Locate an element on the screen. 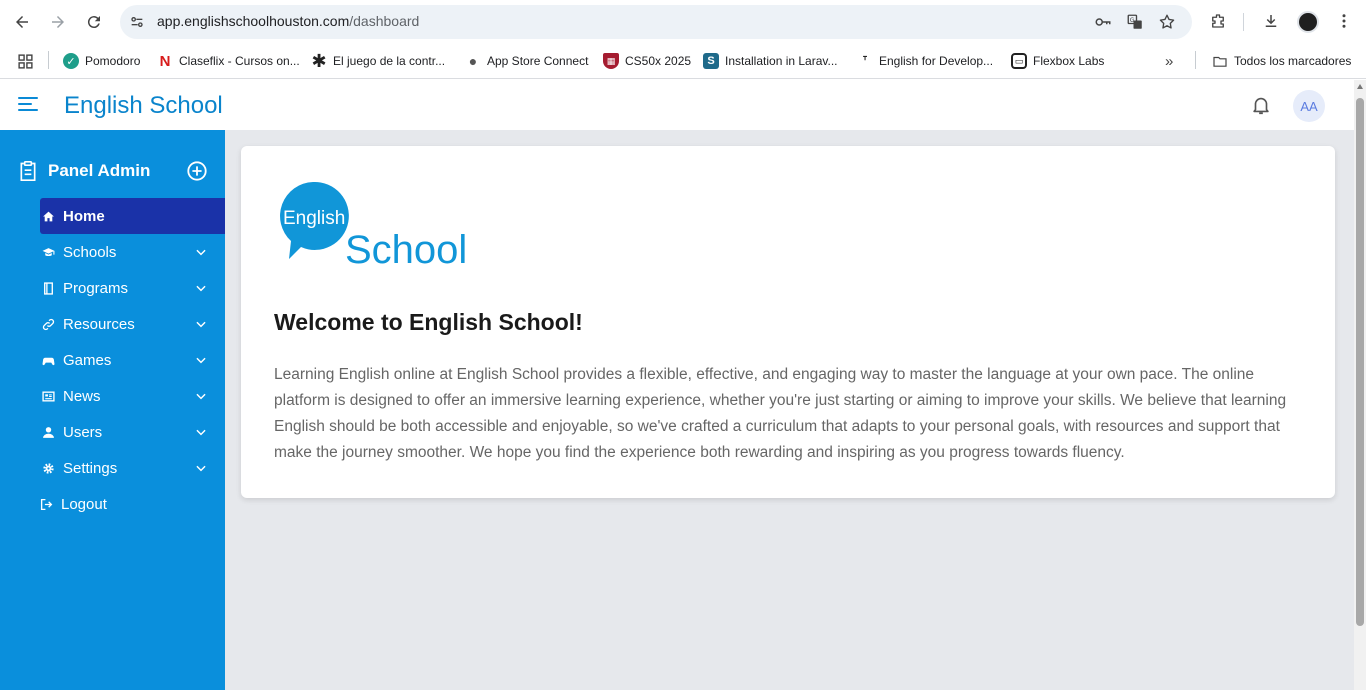 The image size is (1366, 690). svg-text: G is located at coordinates (1132, 20).